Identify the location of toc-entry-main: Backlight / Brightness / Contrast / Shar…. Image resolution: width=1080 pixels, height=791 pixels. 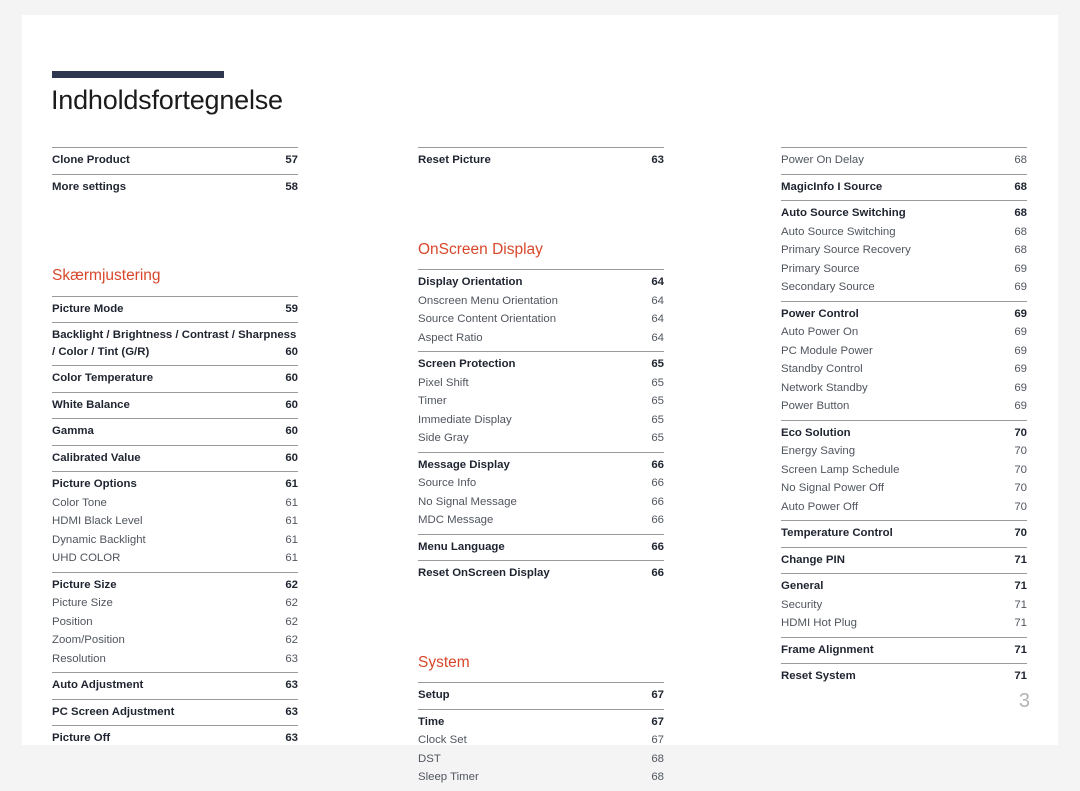
(175, 343).